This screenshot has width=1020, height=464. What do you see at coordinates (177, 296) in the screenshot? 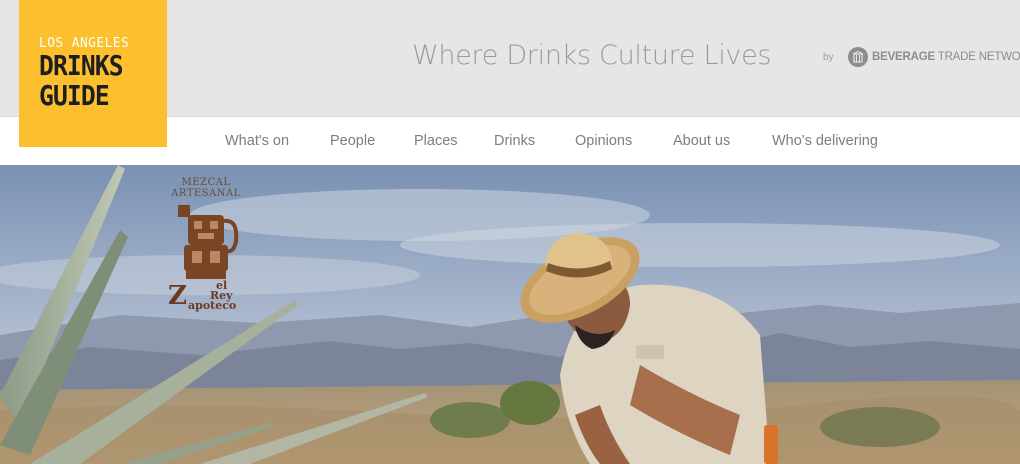
I see `brand-name-initial: Z` at bounding box center [177, 296].